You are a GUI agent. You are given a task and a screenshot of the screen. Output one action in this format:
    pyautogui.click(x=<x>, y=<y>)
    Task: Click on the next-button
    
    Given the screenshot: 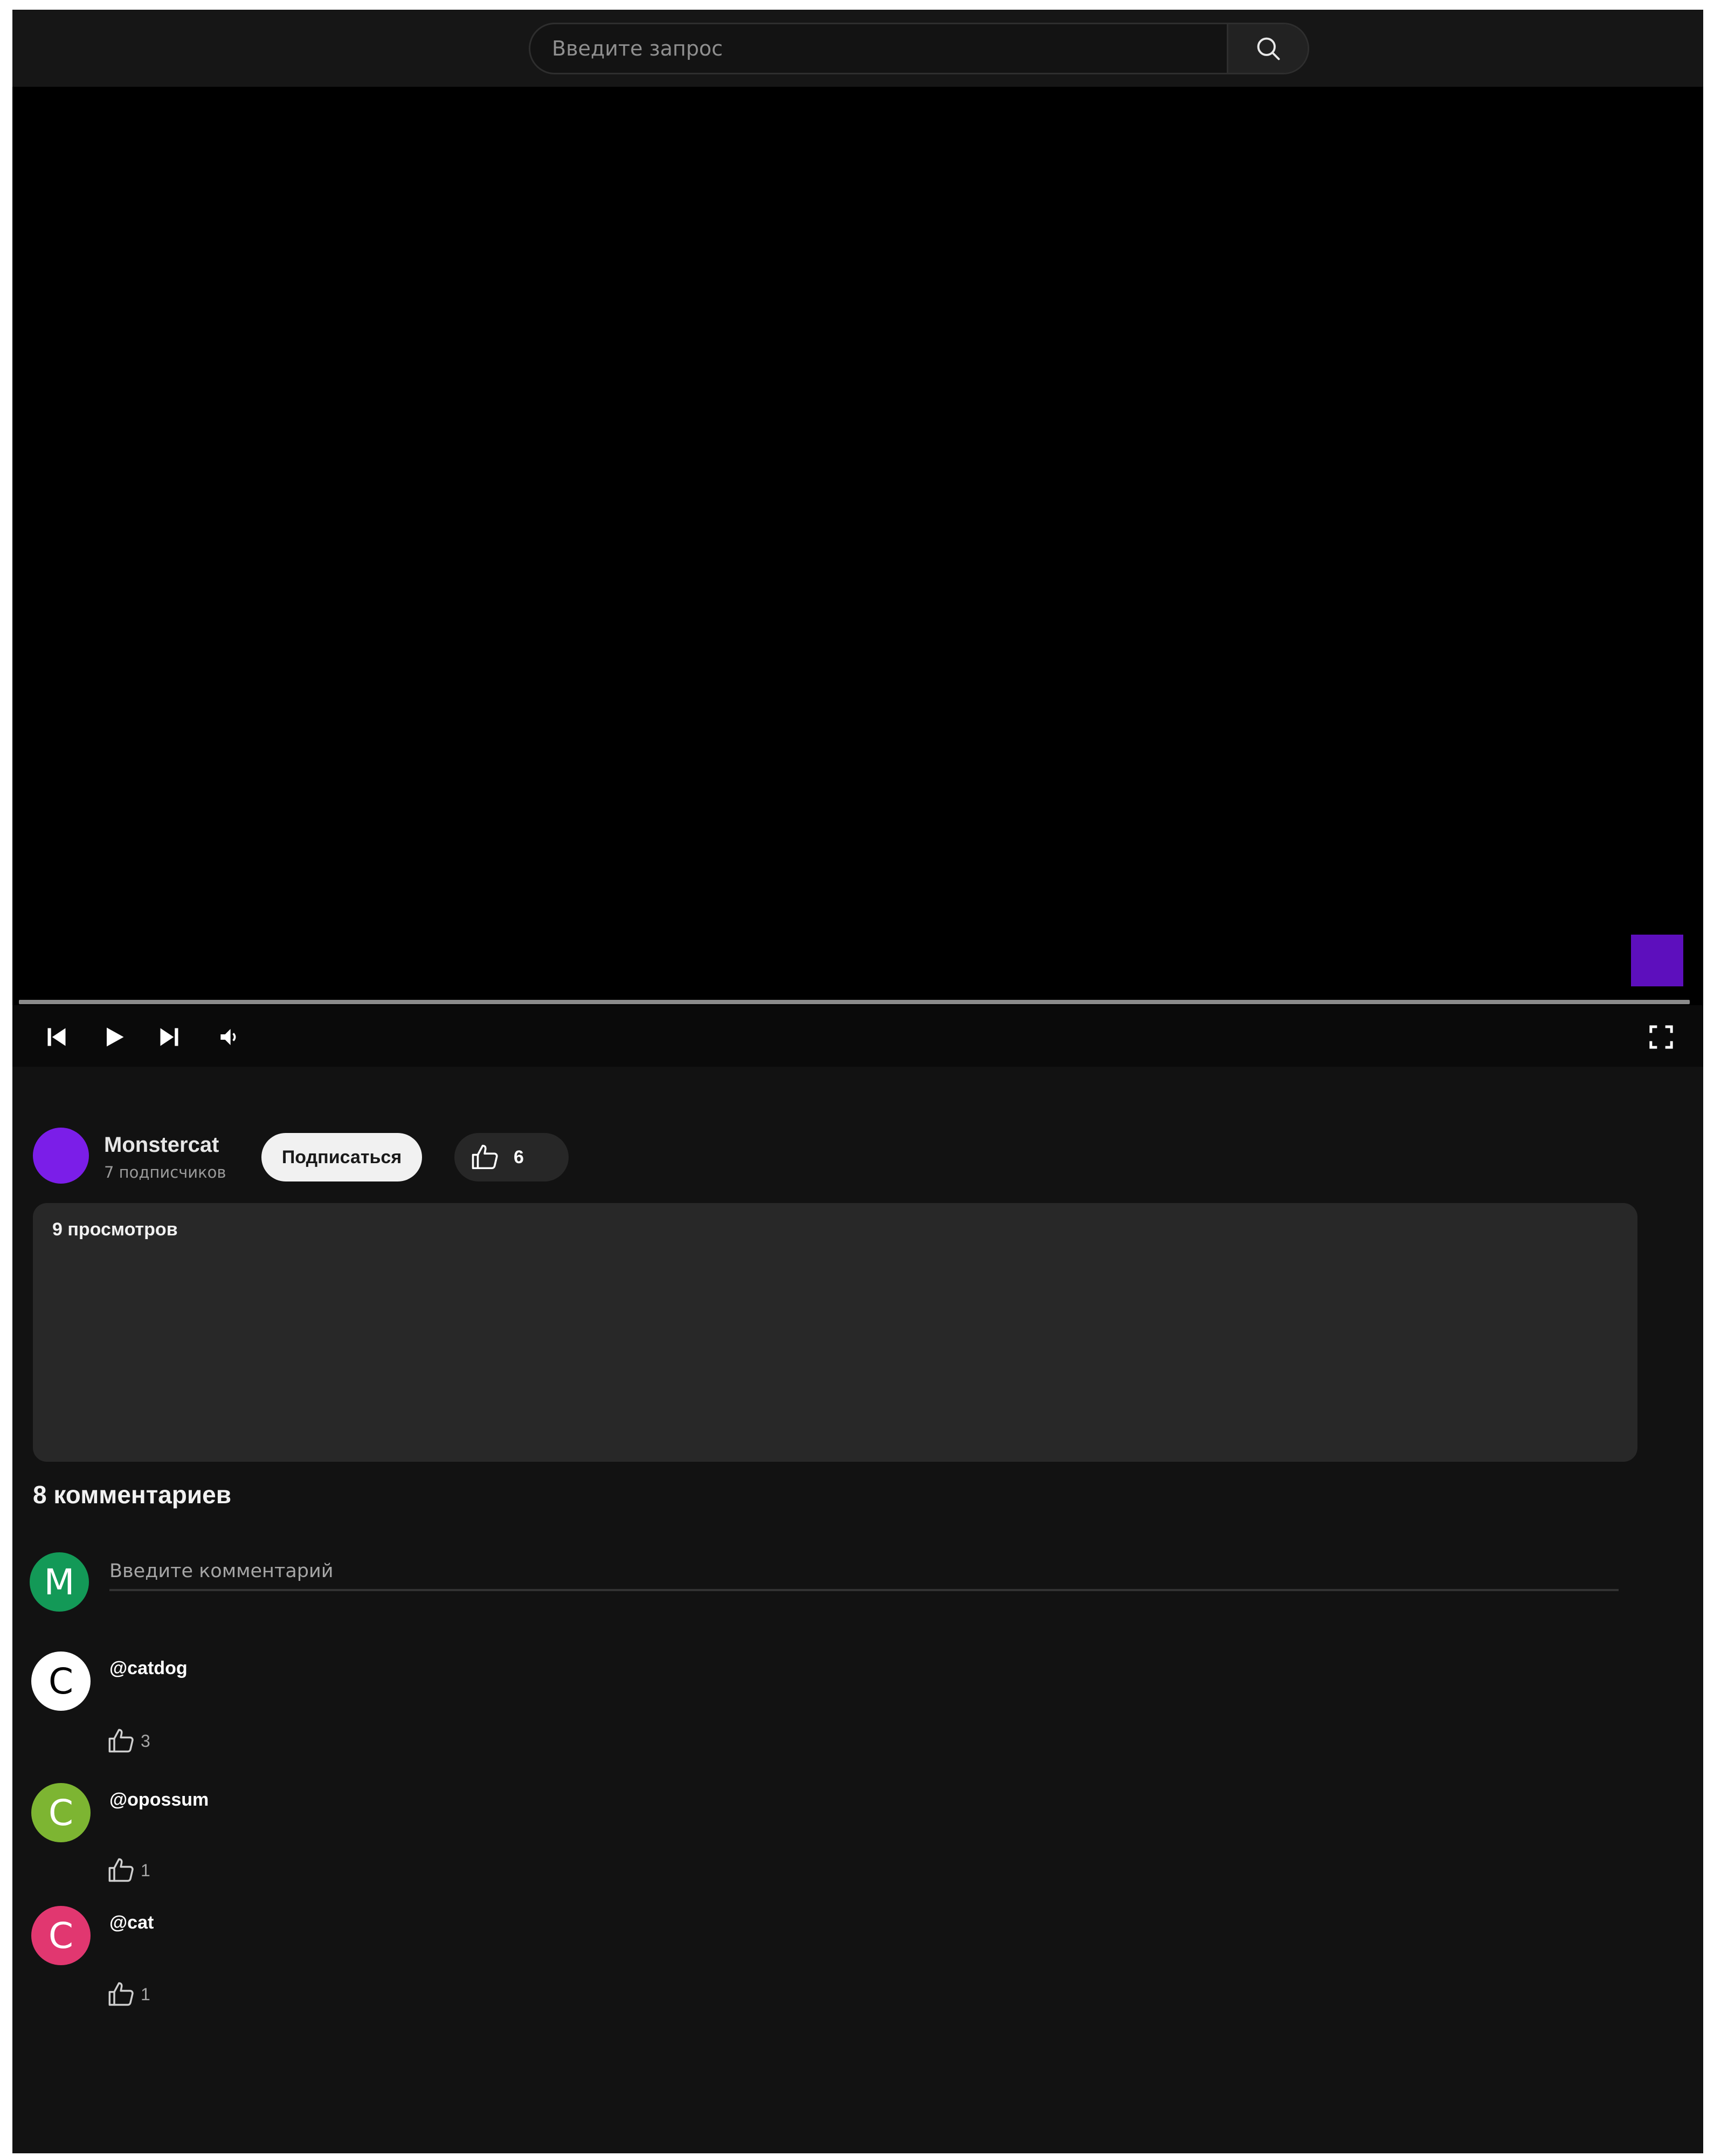 What is the action you would take?
    pyautogui.click(x=169, y=1037)
    